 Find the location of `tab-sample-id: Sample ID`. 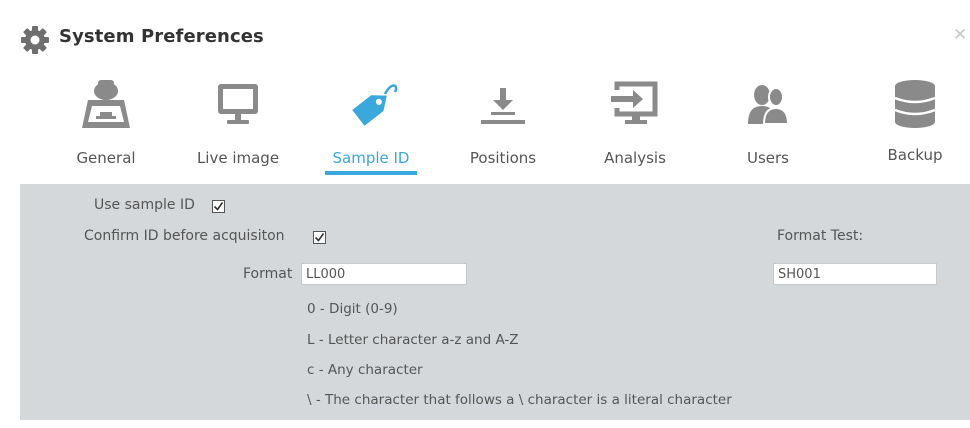

tab-sample-id: Sample ID is located at coordinates (371, 126).